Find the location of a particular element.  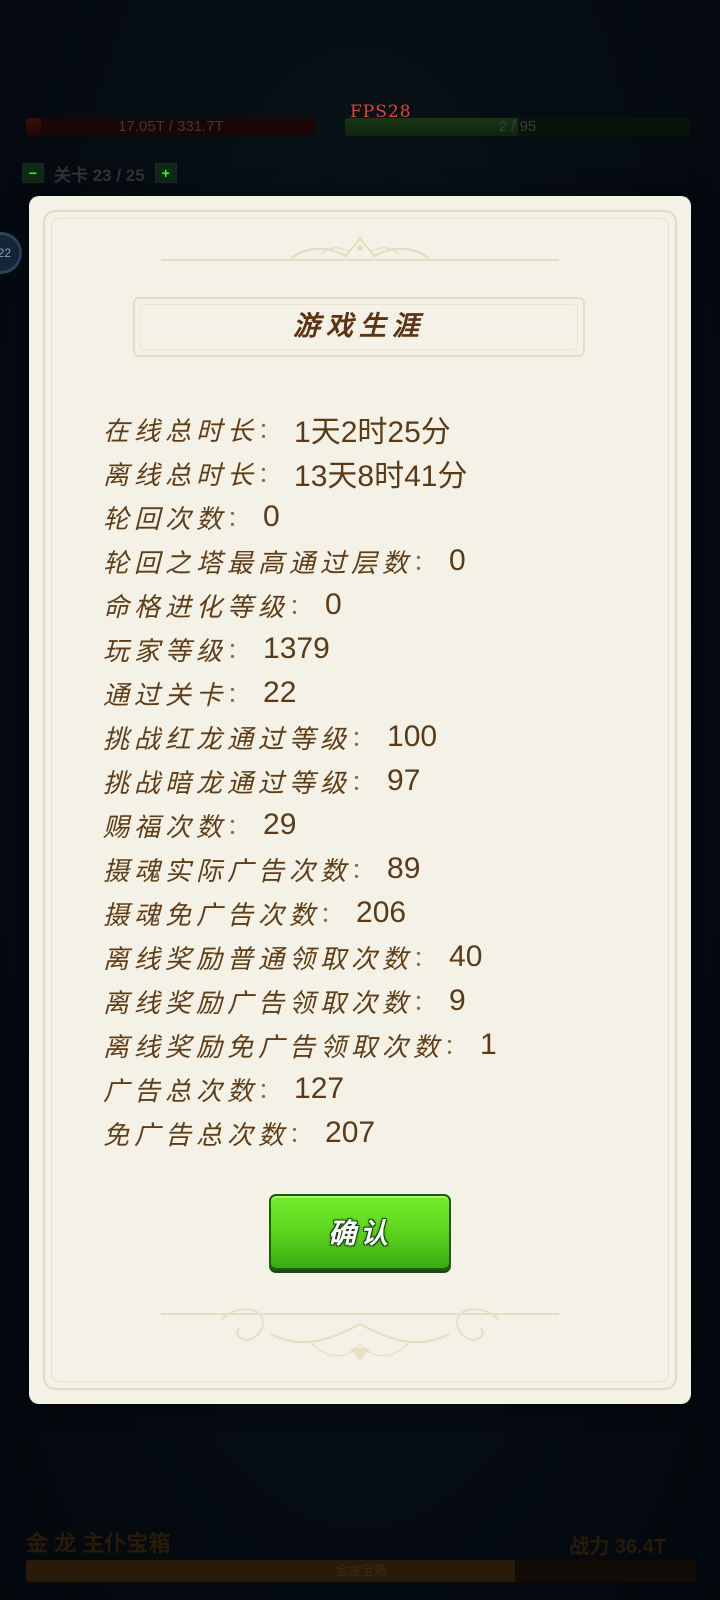

stat-label: 摄魂实际广告次数 is located at coordinates (227, 871).